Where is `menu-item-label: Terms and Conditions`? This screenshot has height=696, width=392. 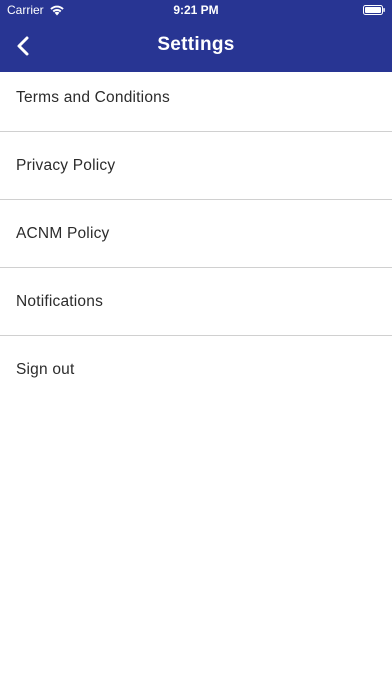
menu-item-label: Terms and Conditions is located at coordinates (93, 97).